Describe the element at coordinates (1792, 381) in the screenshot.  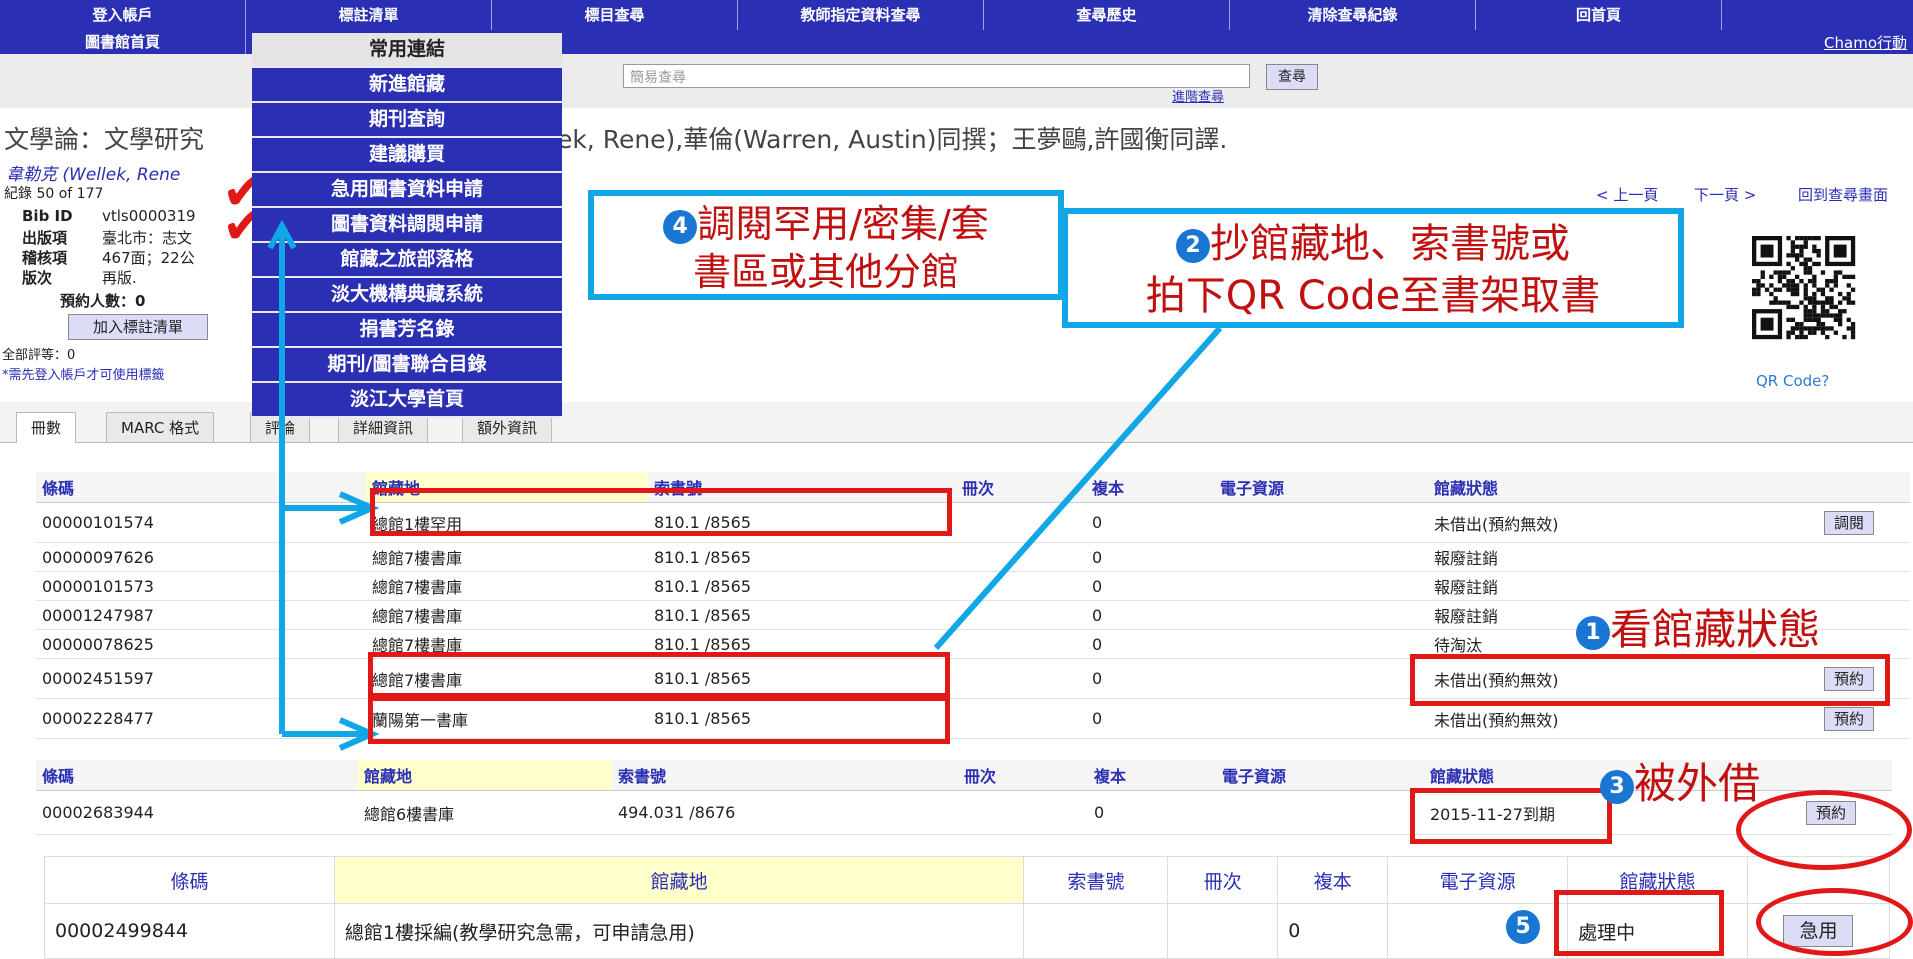
I see `qr-help-link: QR Code?` at that location.